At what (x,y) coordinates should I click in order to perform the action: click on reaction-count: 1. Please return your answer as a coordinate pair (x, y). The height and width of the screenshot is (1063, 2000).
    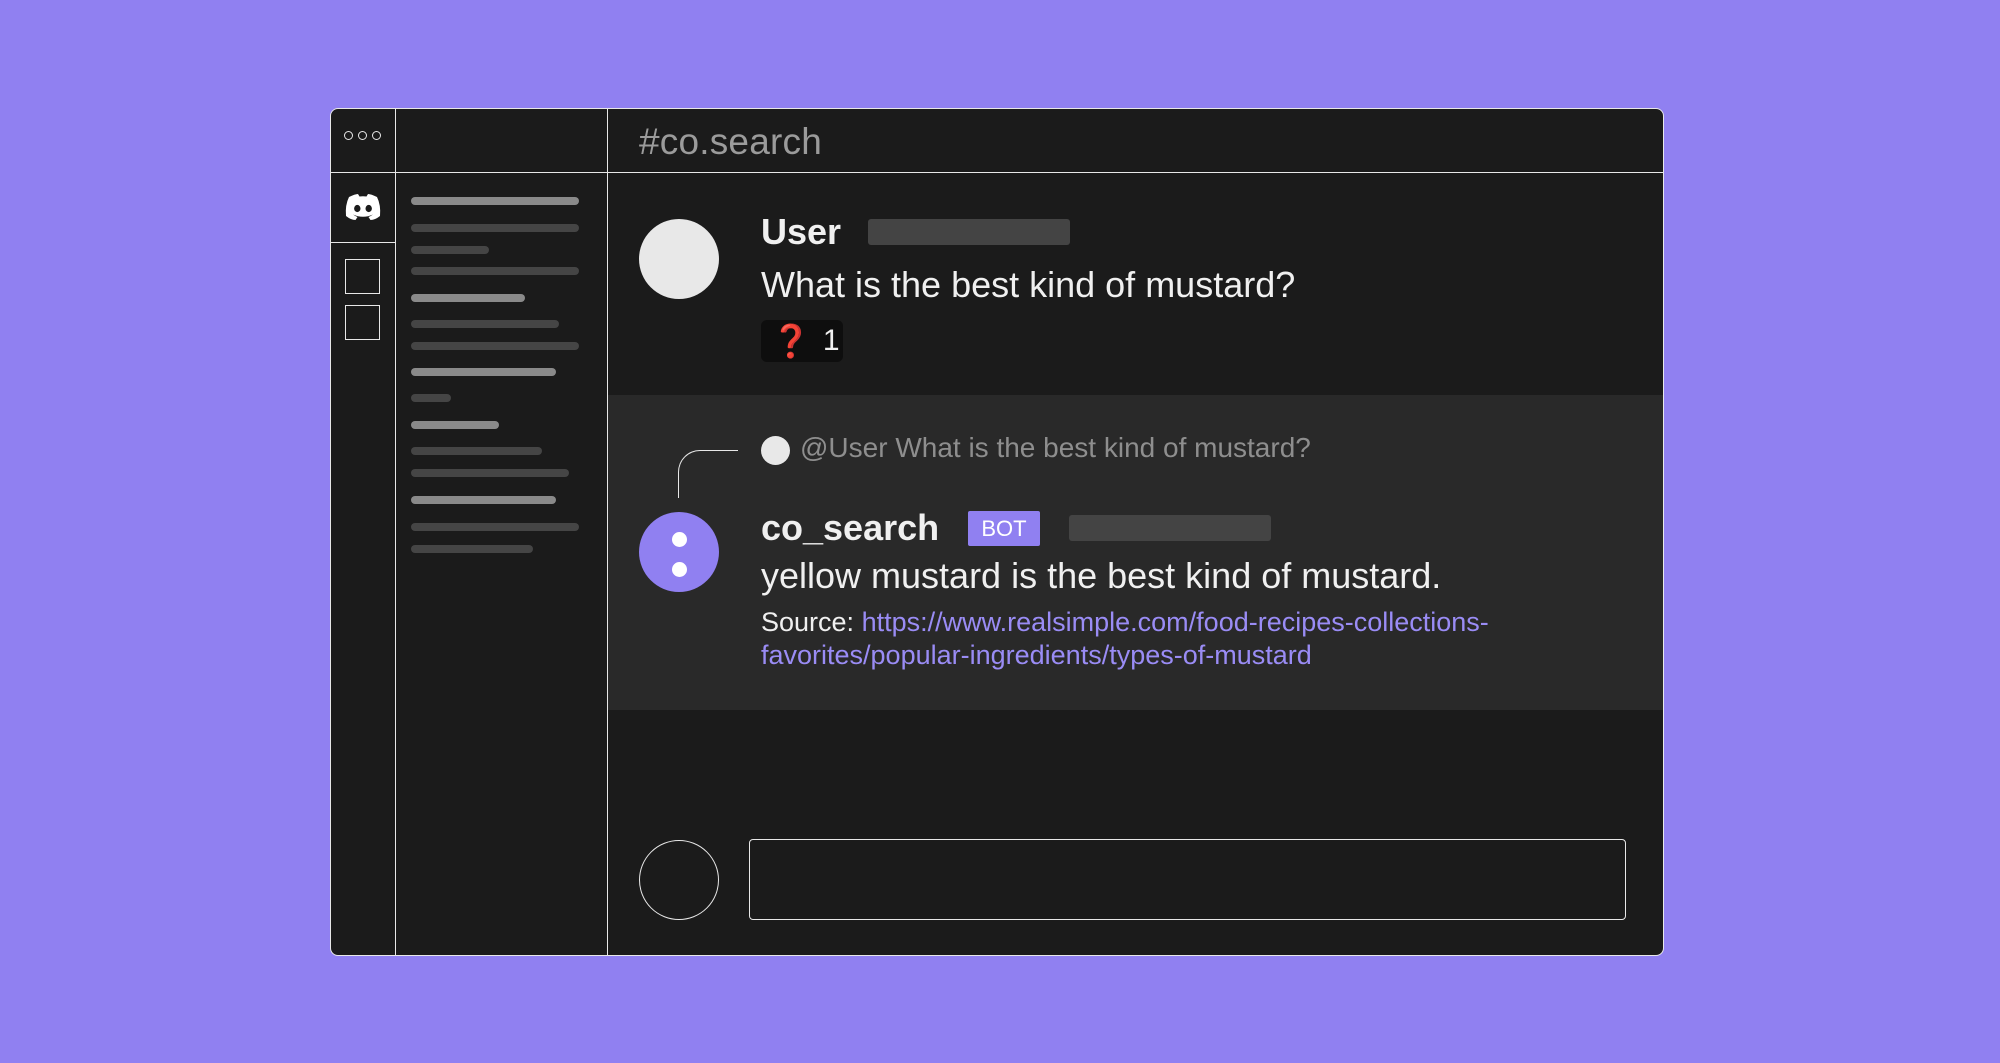
    Looking at the image, I should click on (831, 340).